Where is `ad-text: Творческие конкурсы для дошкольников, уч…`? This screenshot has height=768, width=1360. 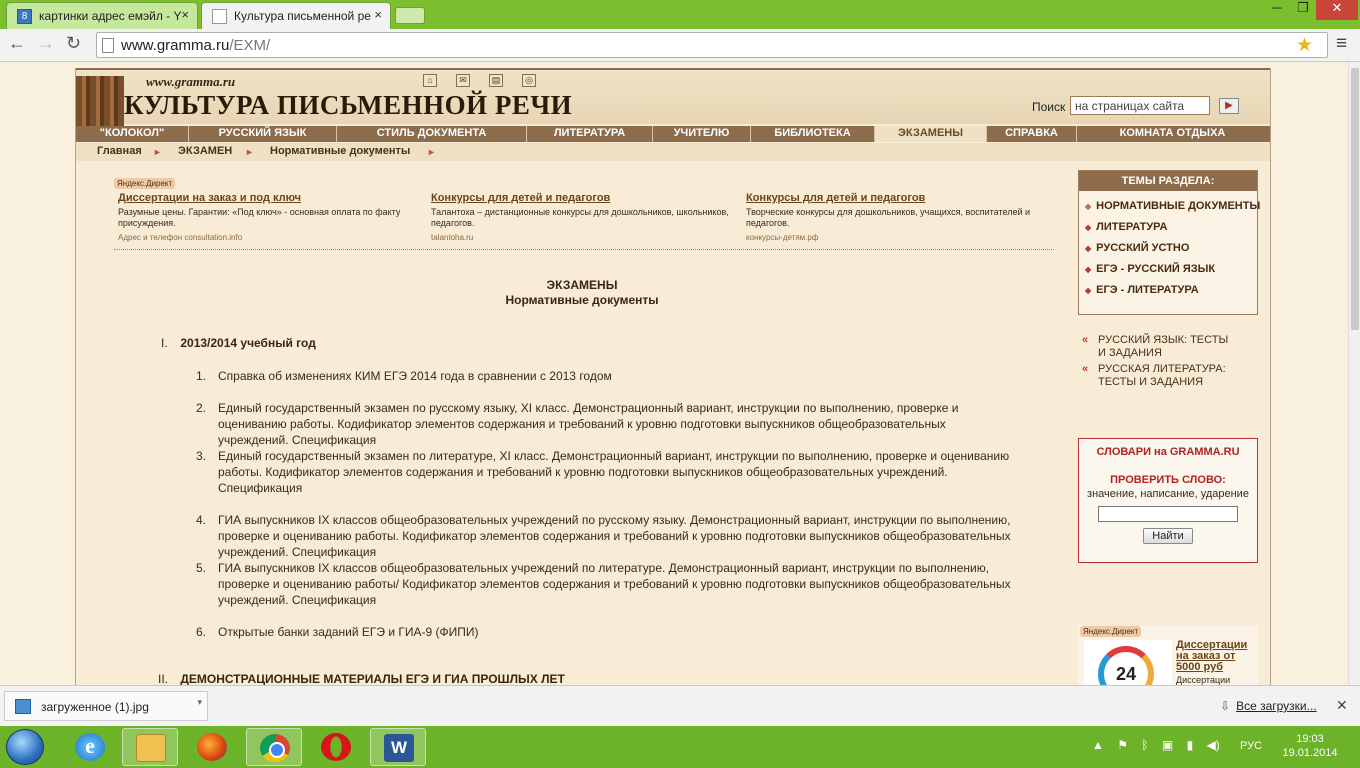
ad-text: Творческие конкурсы для дошкольников, уч… is located at coordinates (888, 217).